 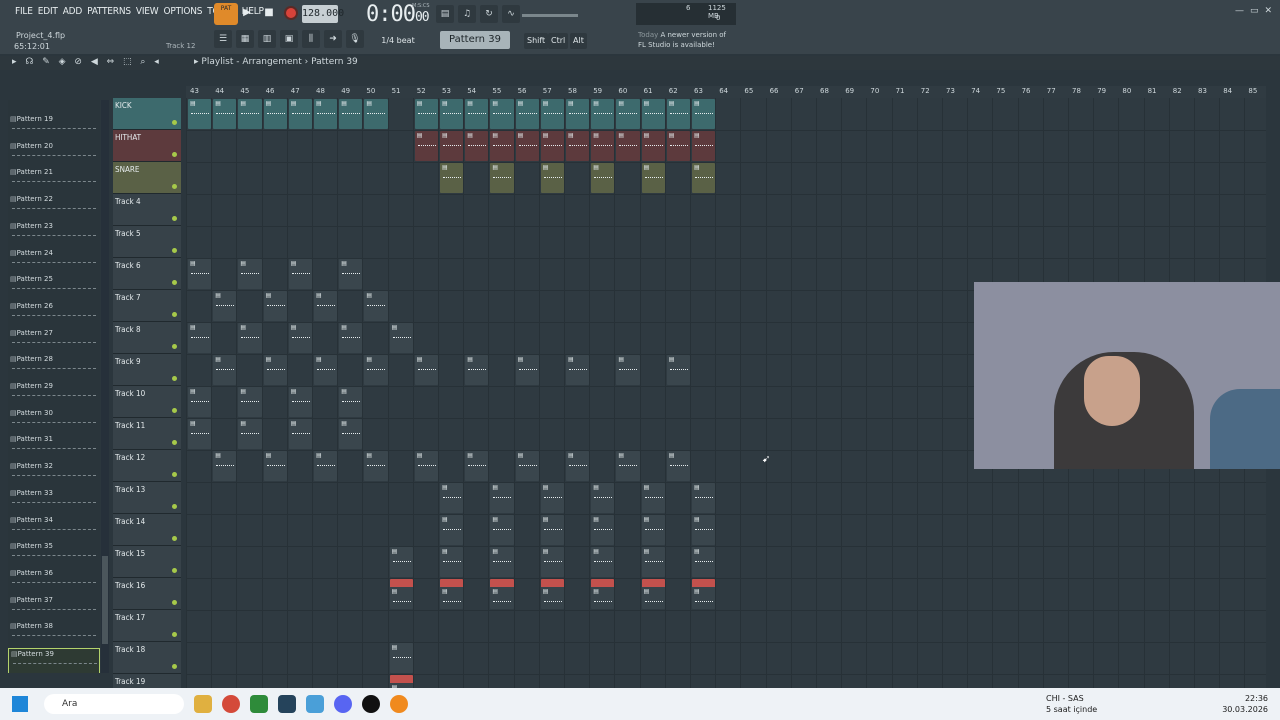 I want to click on ctrl-key: Ctrl, so click(x=558, y=41).